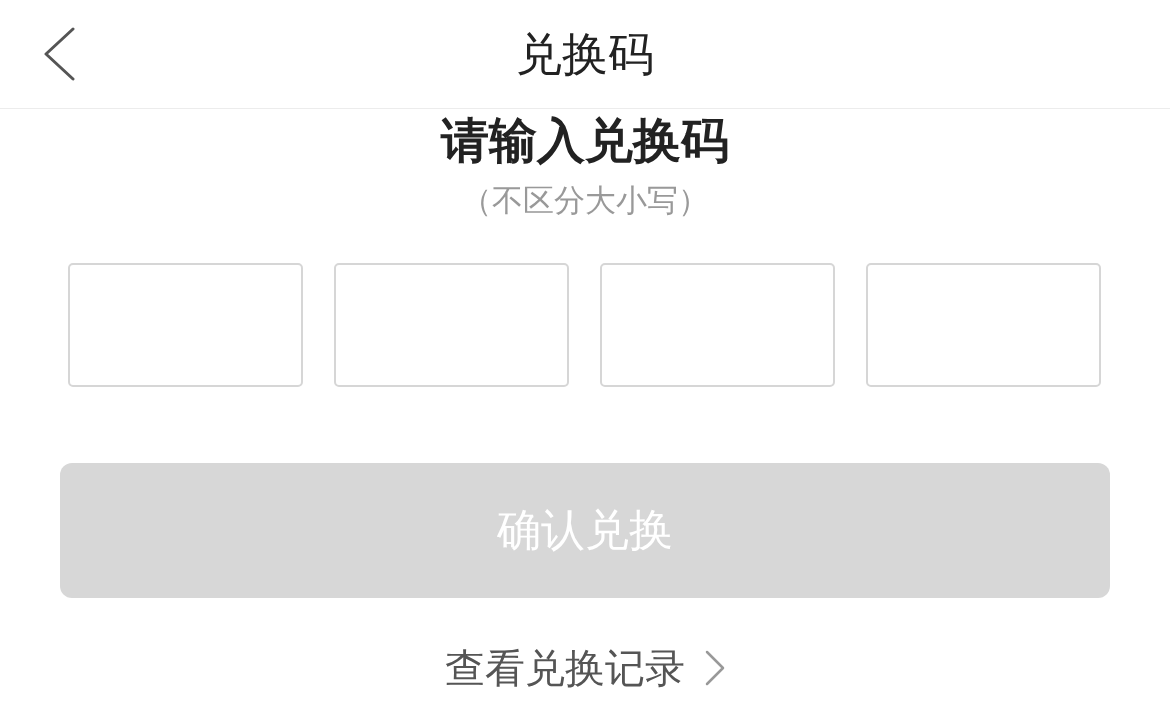 Image resolution: width=1170 pixels, height=726 pixels. Describe the element at coordinates (59, 54) in the screenshot. I see `back-icon` at that location.